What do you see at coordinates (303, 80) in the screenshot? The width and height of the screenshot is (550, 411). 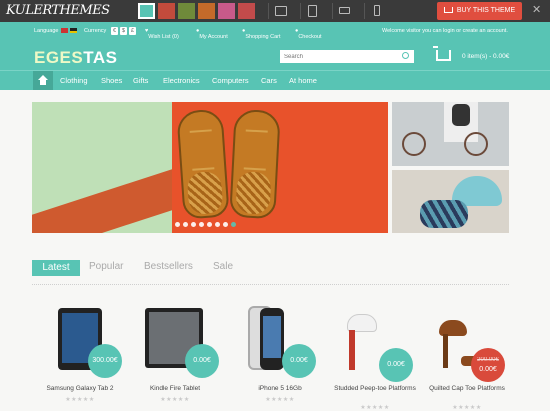 I see `nav-item-at-home: At home` at bounding box center [303, 80].